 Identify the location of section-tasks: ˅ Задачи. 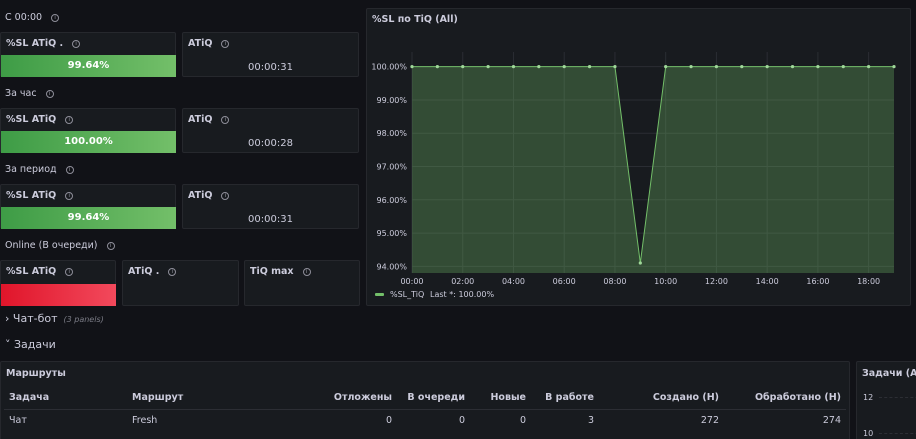
(30, 344).